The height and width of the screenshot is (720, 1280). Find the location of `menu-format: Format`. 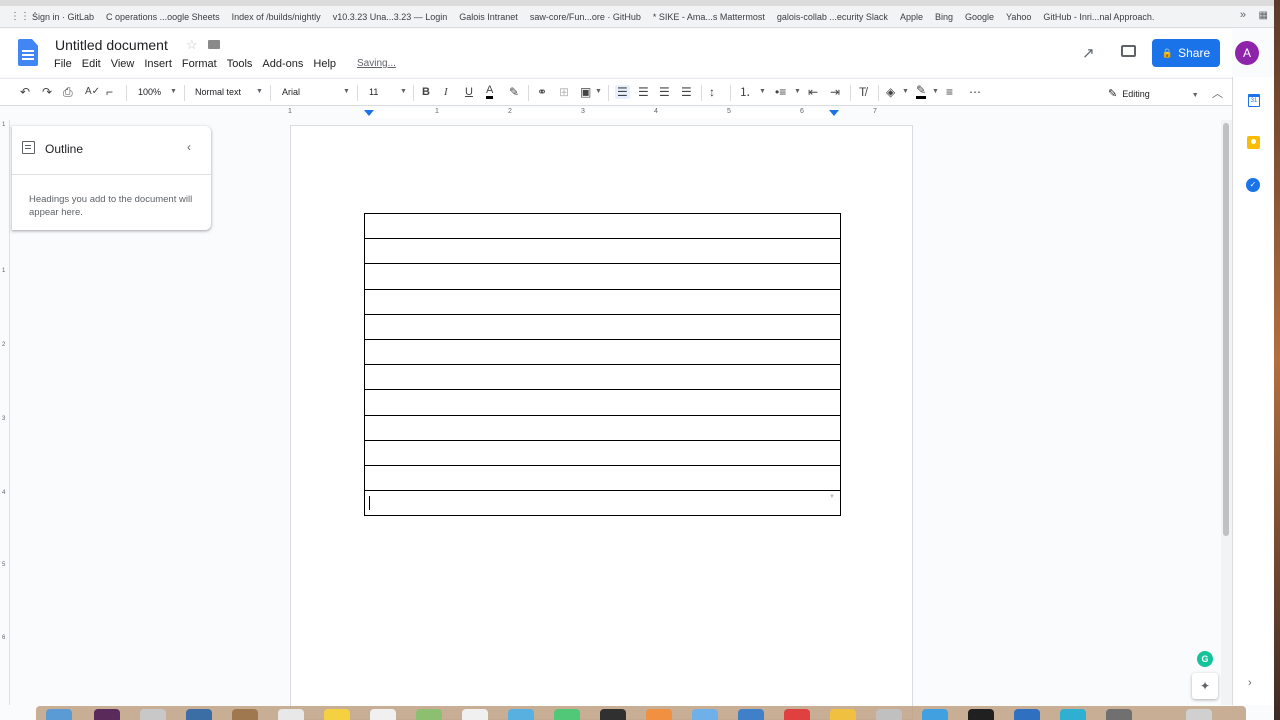

menu-format: Format is located at coordinates (199, 64).